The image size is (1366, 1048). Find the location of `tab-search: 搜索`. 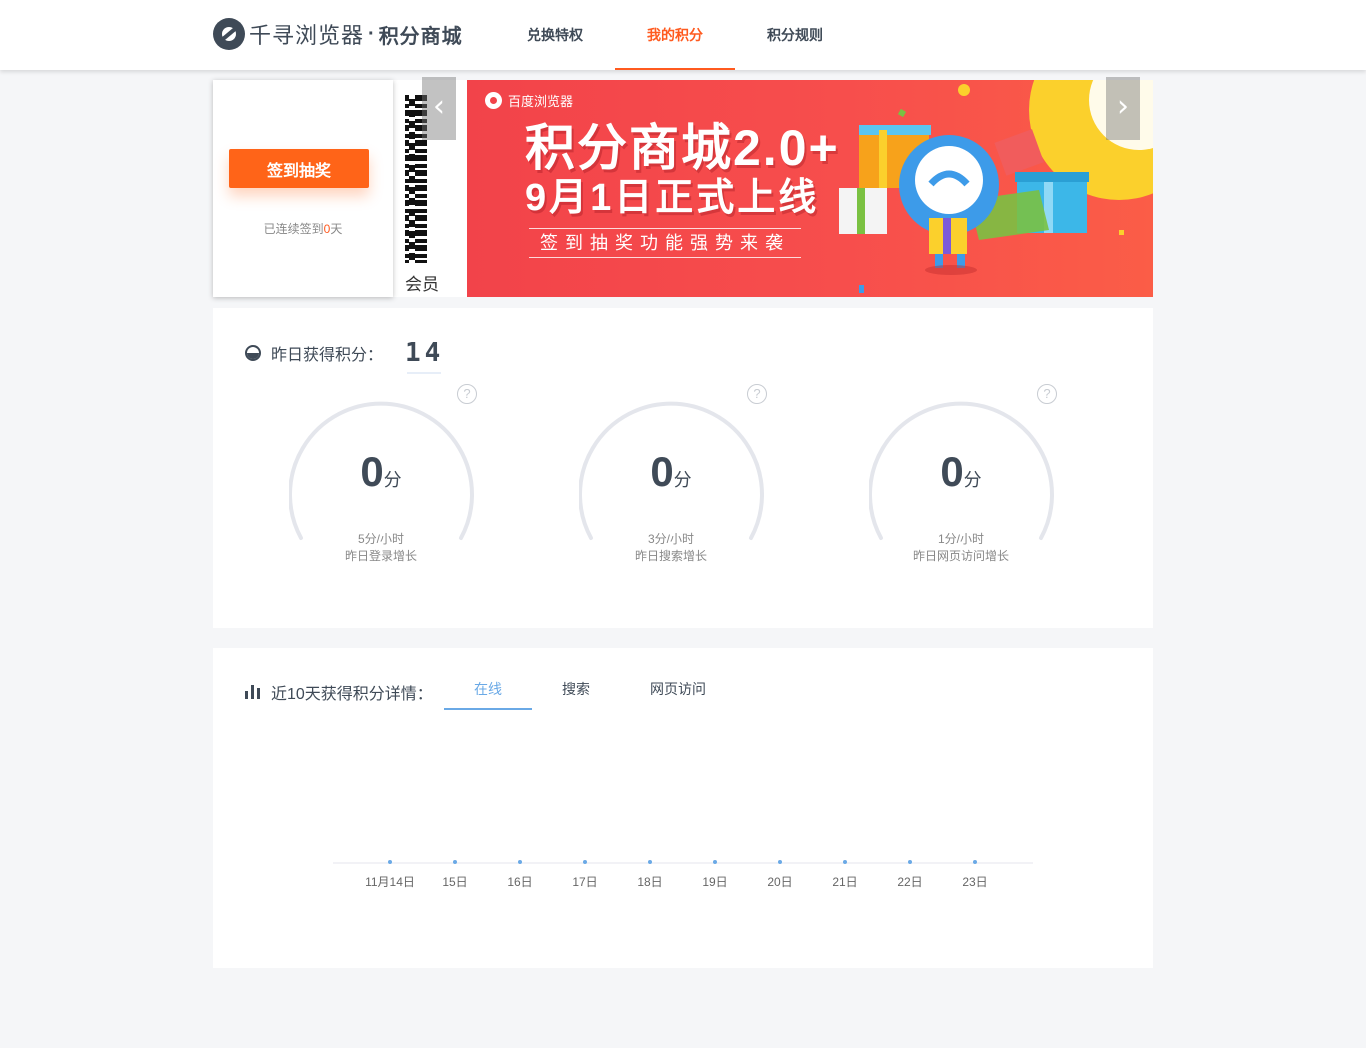

tab-search: 搜索 is located at coordinates (576, 689).